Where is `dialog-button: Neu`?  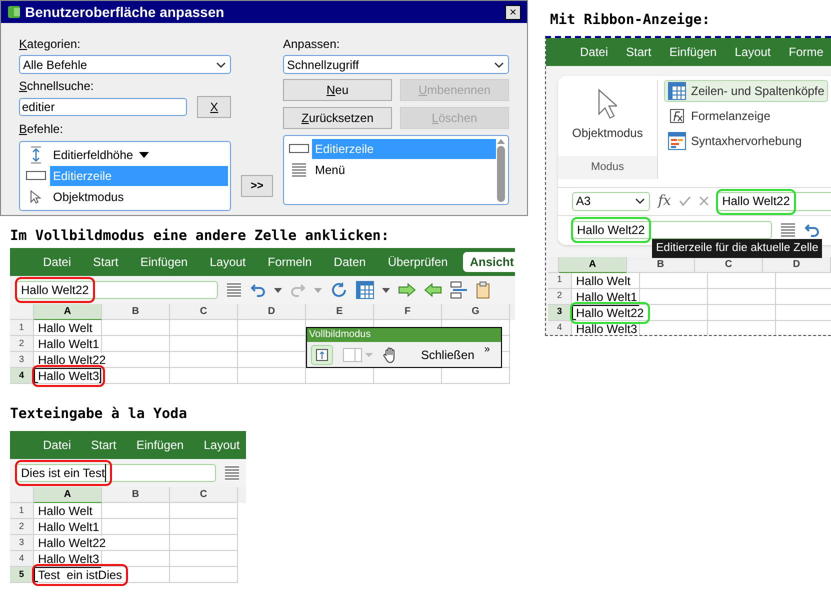
dialog-button: Neu is located at coordinates (337, 90).